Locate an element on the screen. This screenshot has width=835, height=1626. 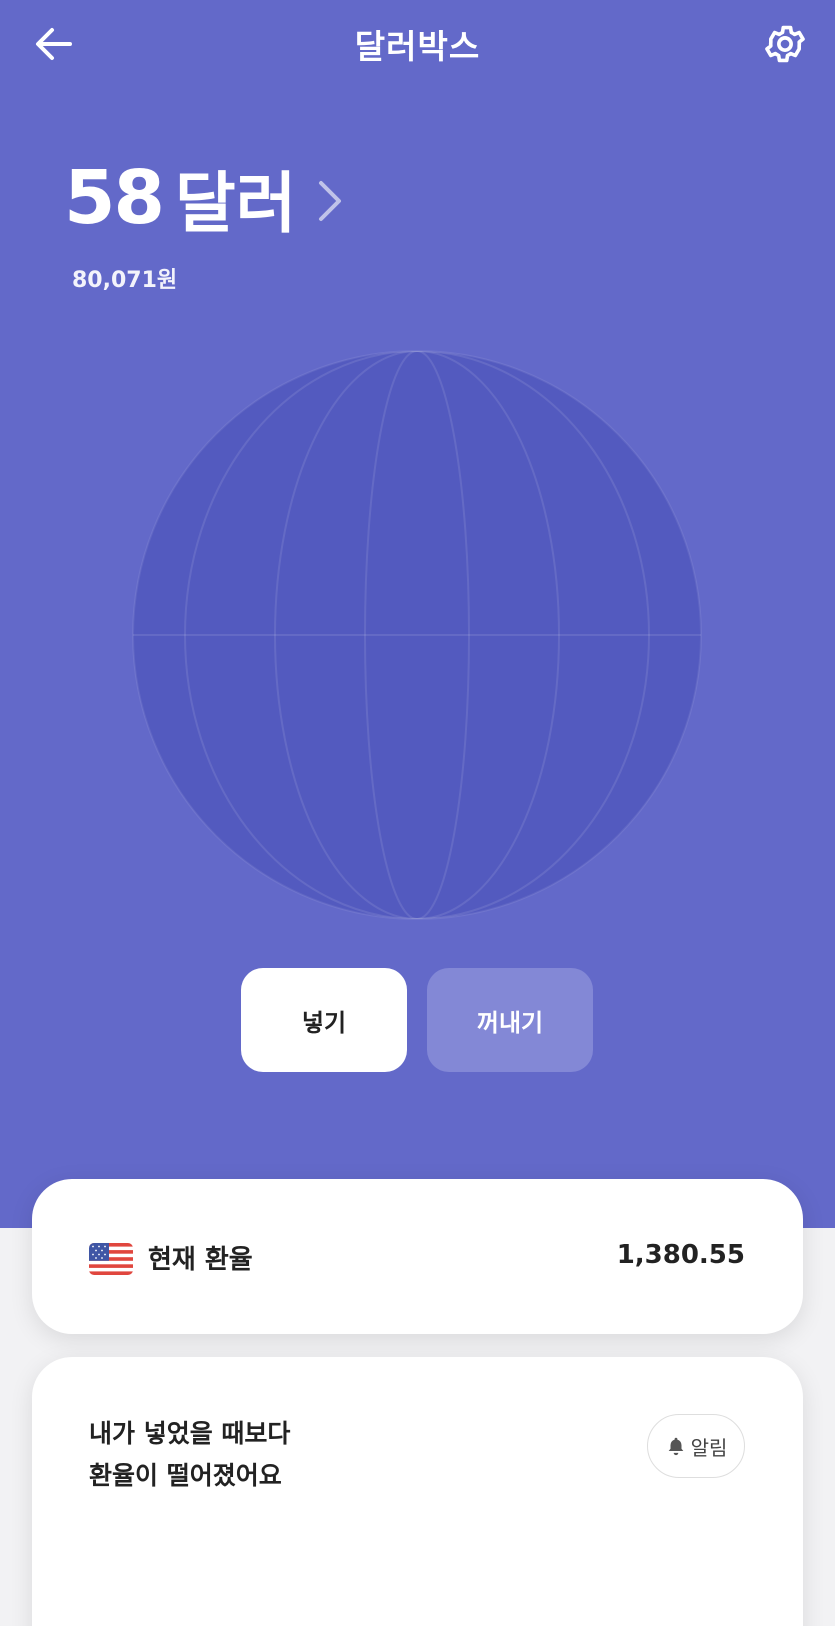
alert-label: 알림 is located at coordinates (709, 1447).